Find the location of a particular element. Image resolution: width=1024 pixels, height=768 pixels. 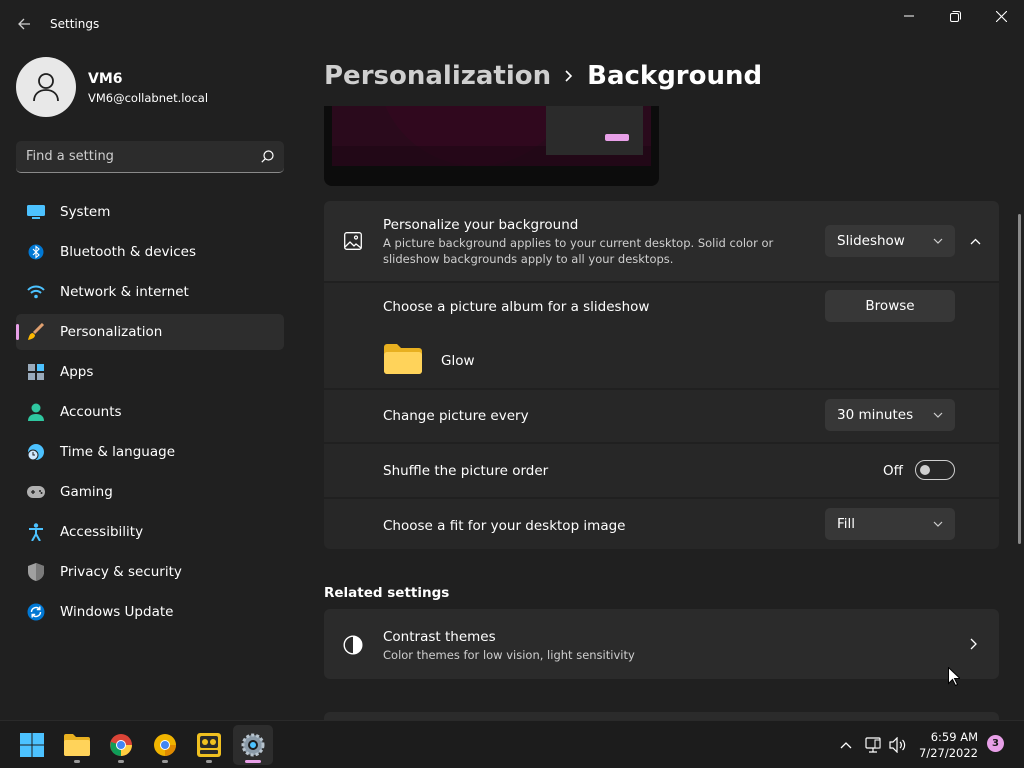

sidebar-item-label: Time & language is located at coordinates (118, 452).